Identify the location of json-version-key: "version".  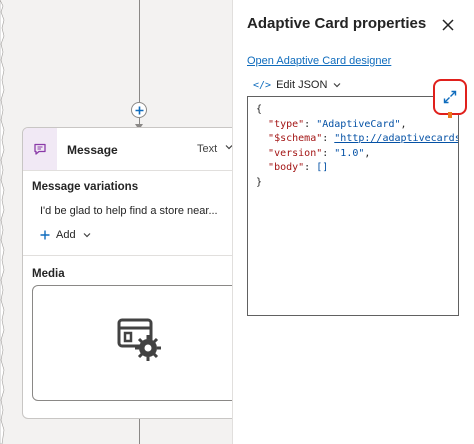
(295, 153).